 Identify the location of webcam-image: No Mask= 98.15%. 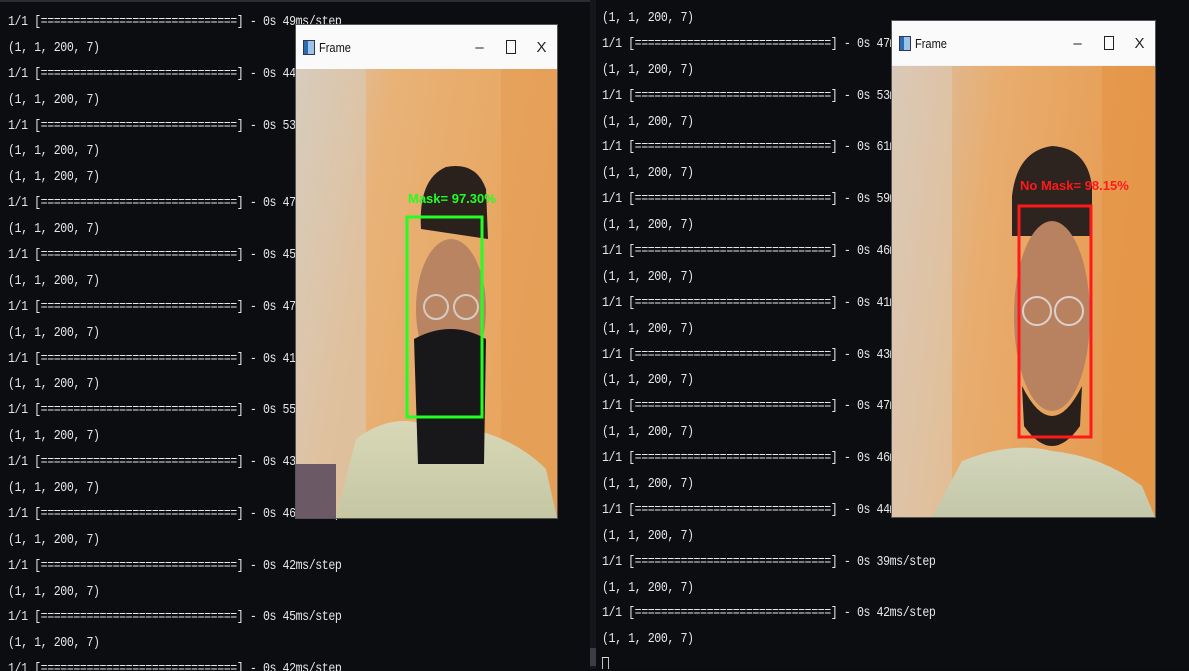
(1023, 291).